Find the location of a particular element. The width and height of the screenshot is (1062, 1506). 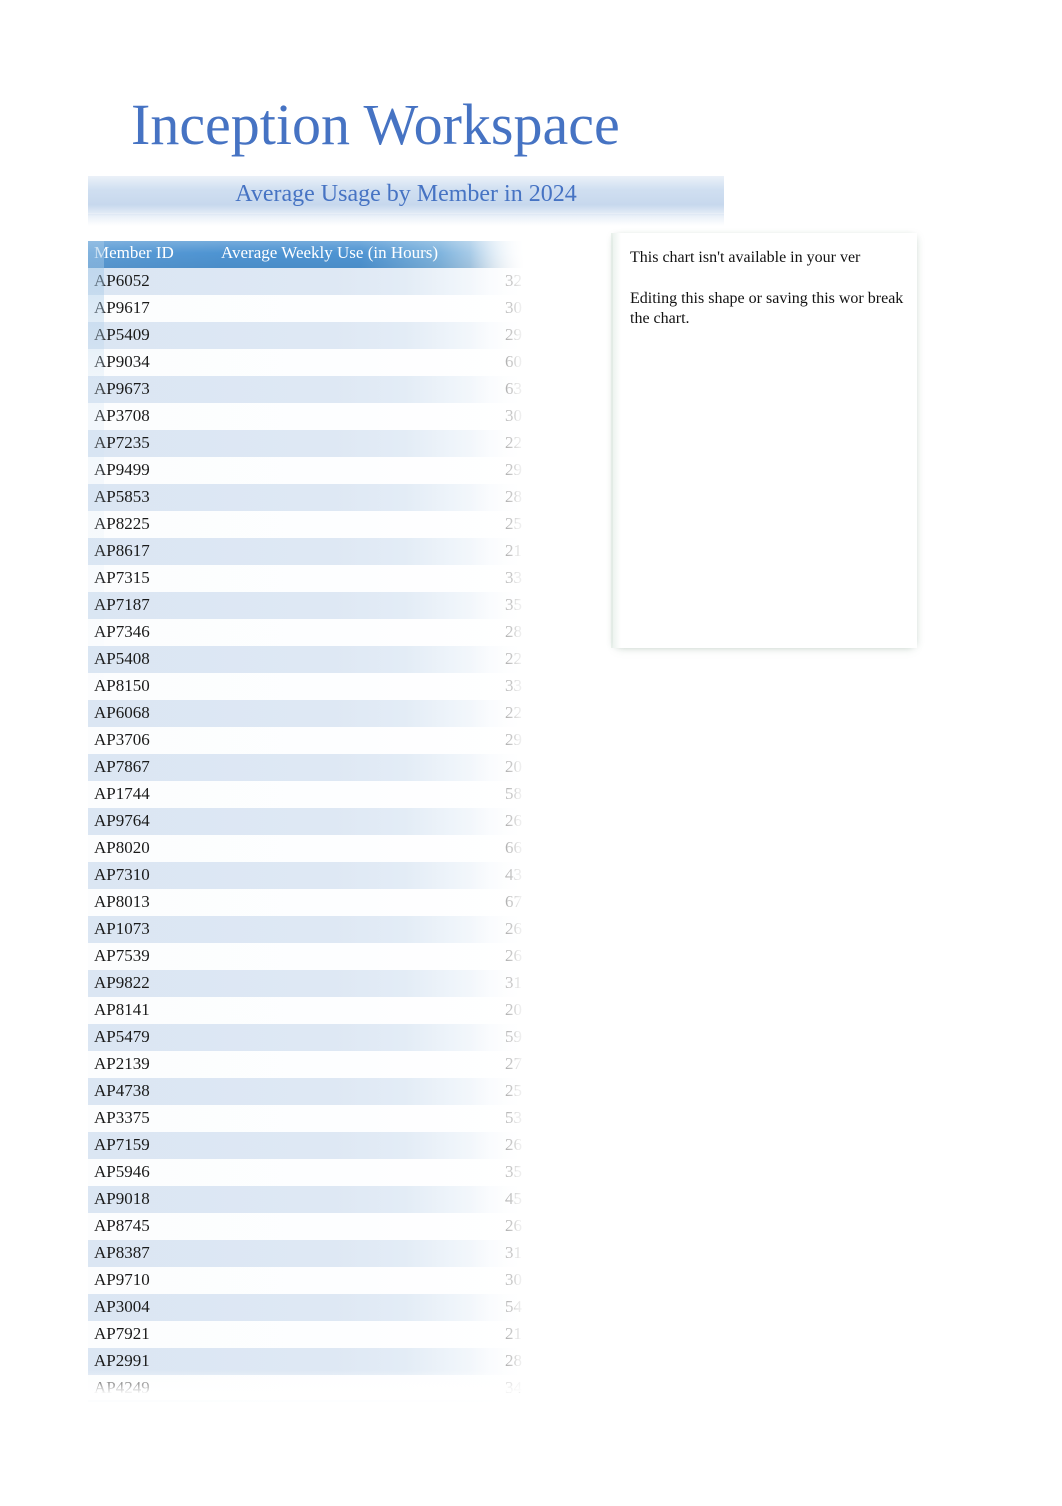

table-row: AP6052 32 is located at coordinates (308, 281).